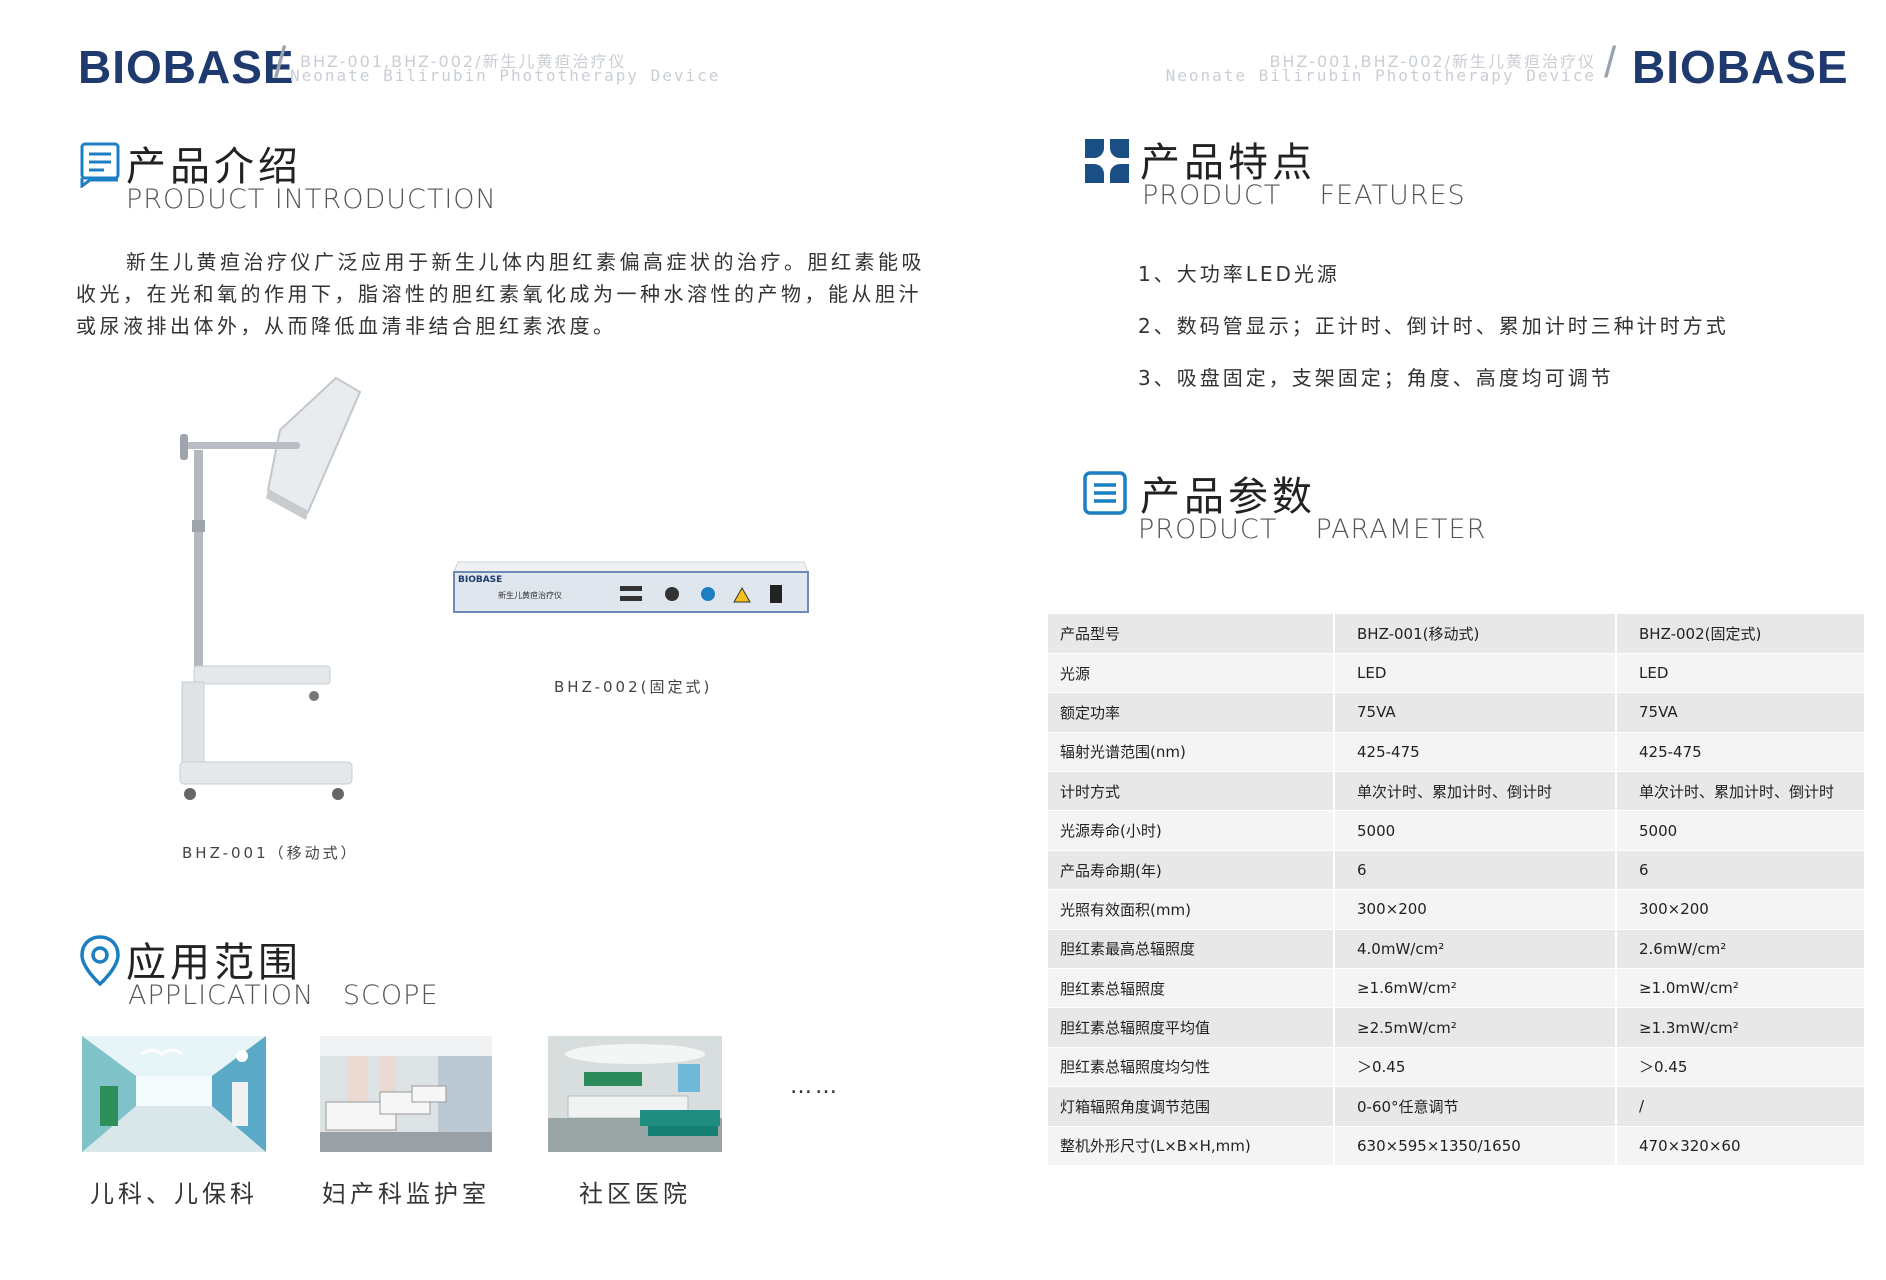 The height and width of the screenshot is (1280, 1886). What do you see at coordinates (1191, 1027) in the screenshot?
I see `param-name-cell: 胆红素总辐照度平均值` at bounding box center [1191, 1027].